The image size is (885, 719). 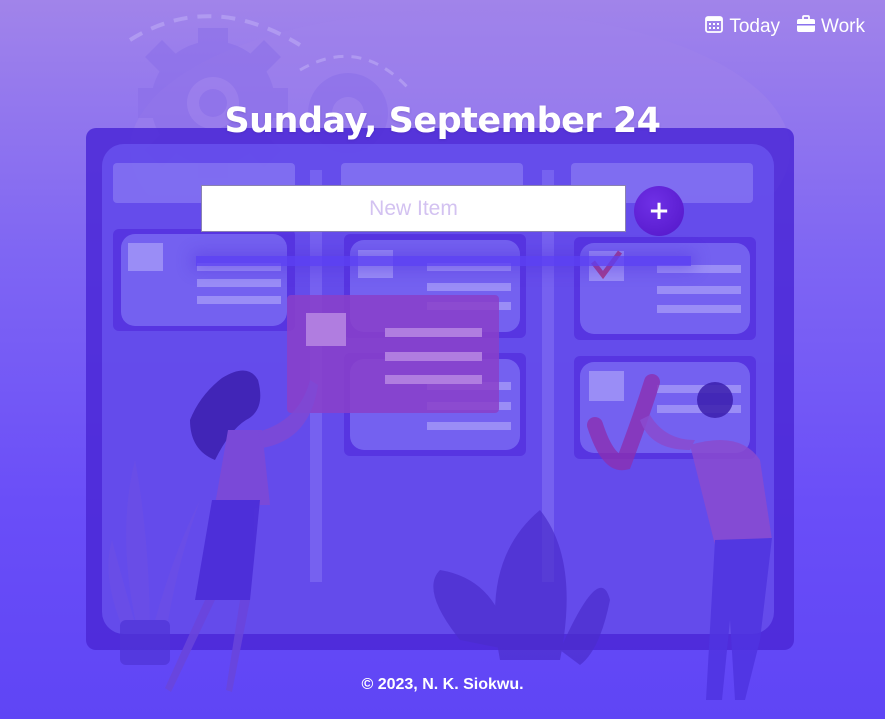 What do you see at coordinates (442, 684) in the screenshot?
I see `footer-copyright: © 2023, N. K. Siokwu.` at bounding box center [442, 684].